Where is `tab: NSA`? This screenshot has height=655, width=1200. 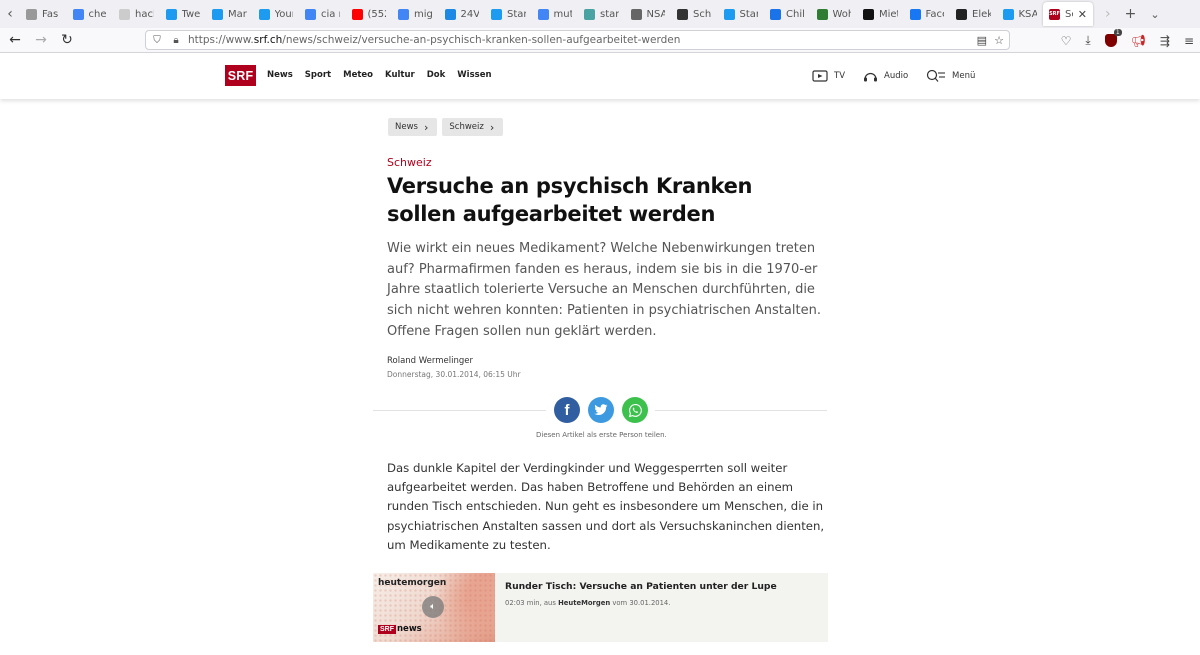
tab: NSA is located at coordinates (648, 14).